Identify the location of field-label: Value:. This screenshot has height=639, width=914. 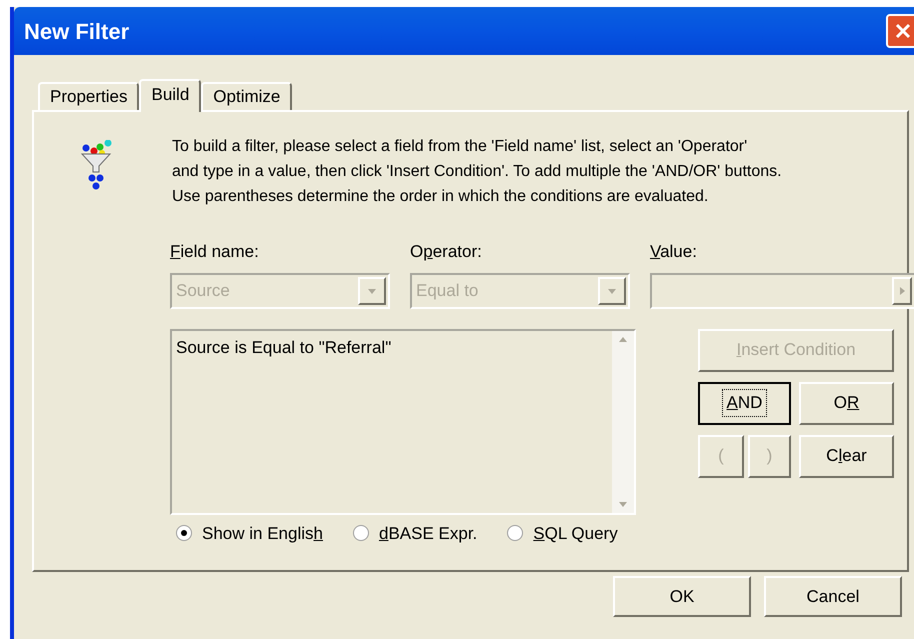
(674, 252).